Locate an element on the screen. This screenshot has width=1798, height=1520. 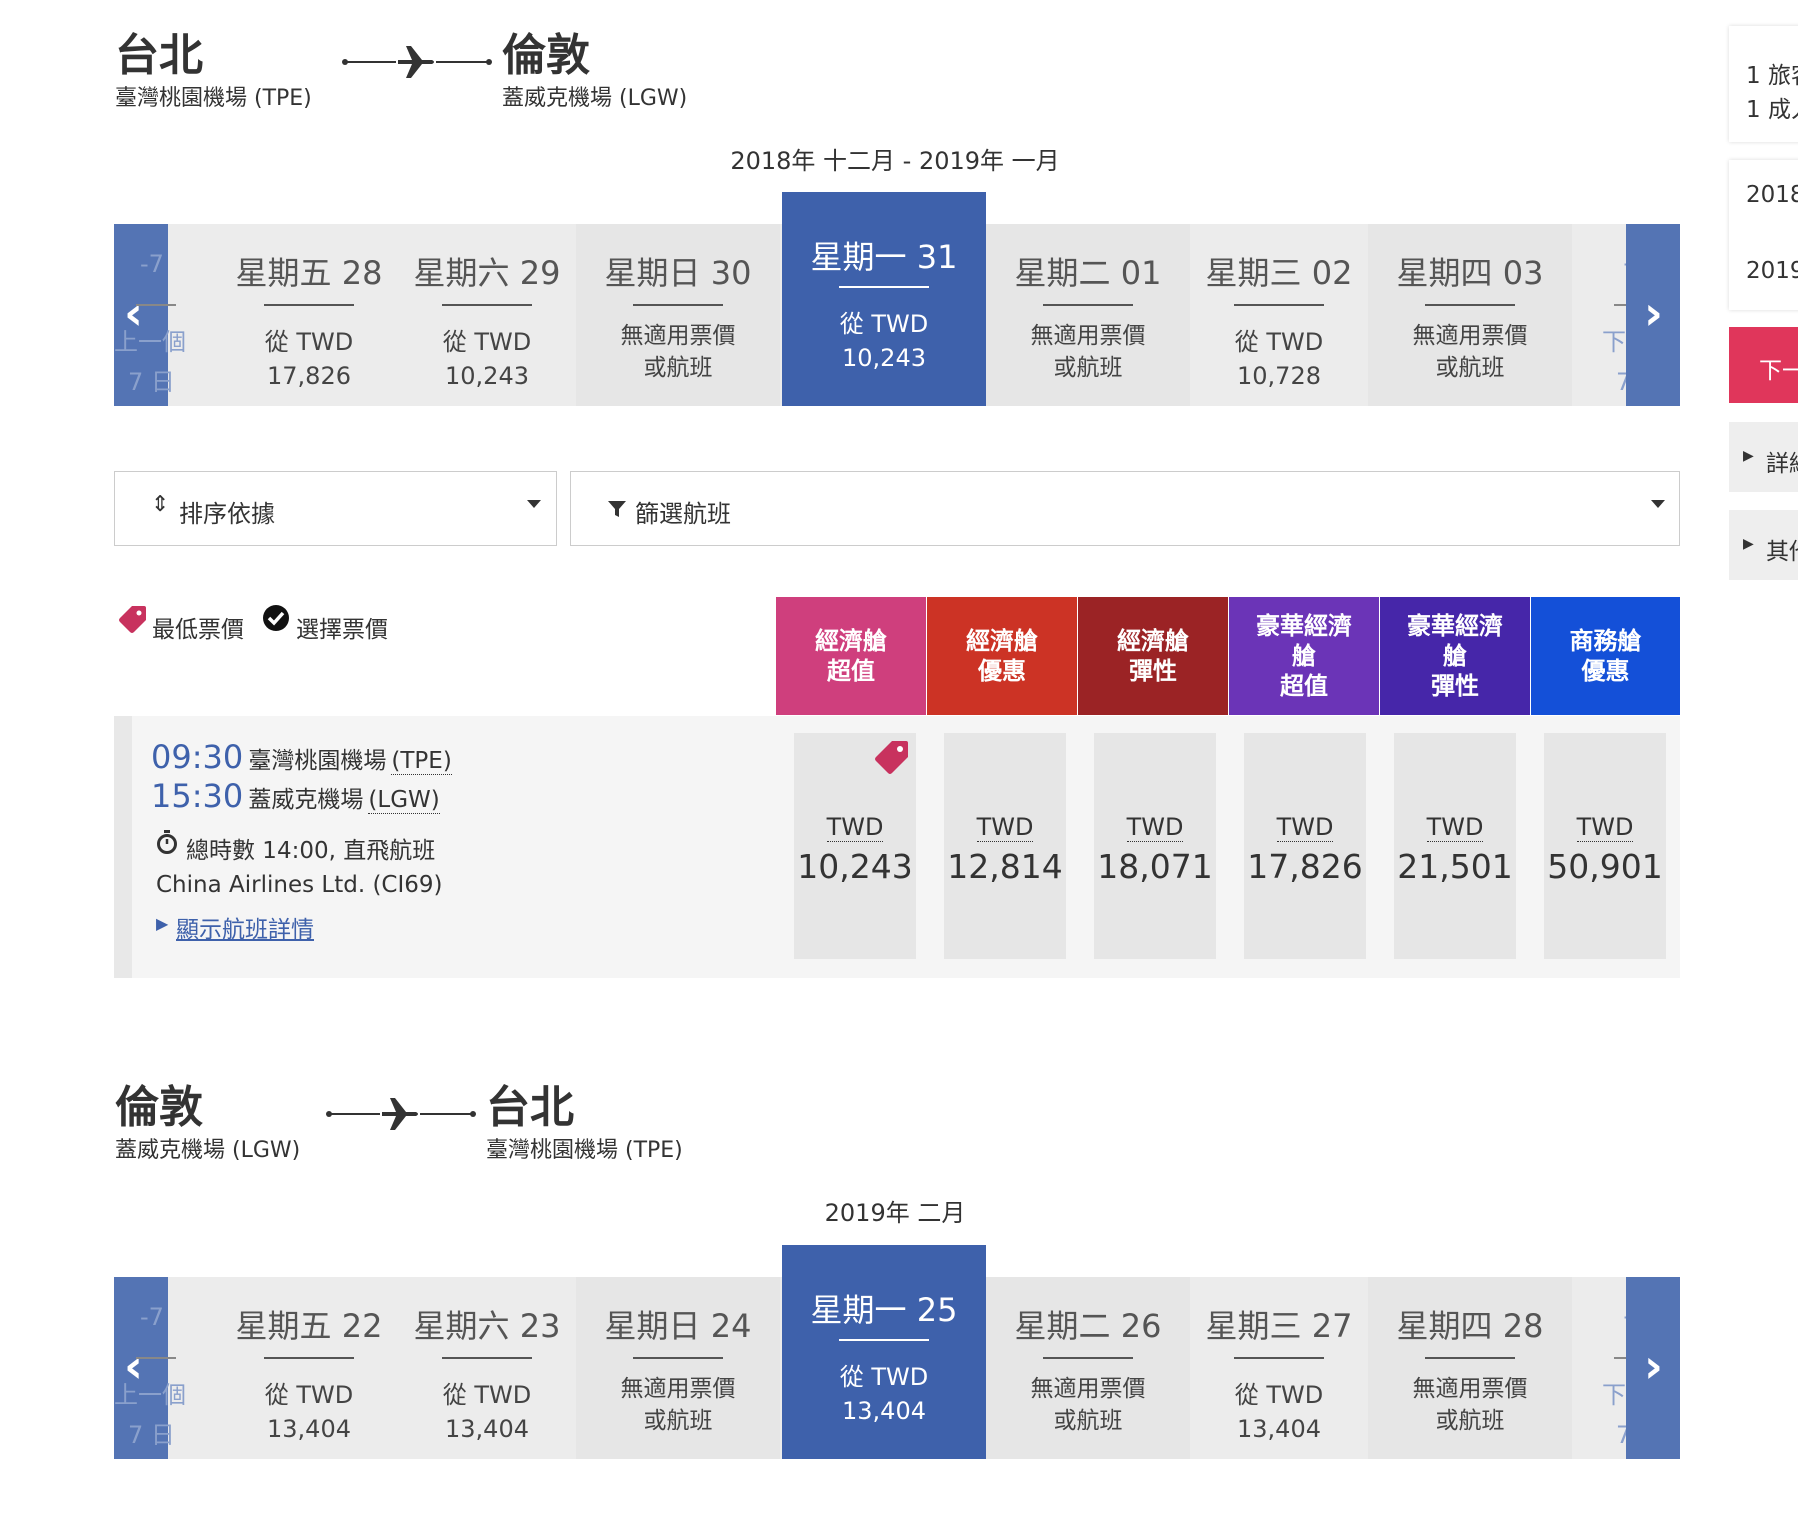
cabin-header-economy-flex: 經濟艙 彈性 is located at coordinates (1153, 656).